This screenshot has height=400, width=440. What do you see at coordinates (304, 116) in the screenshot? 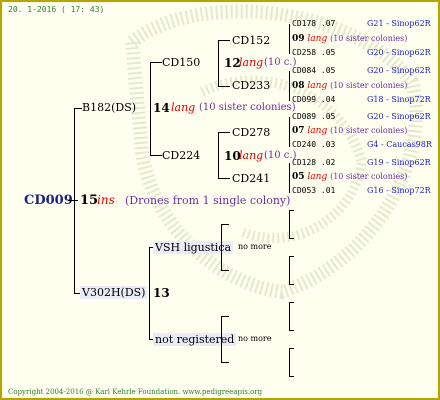
I see `leaf-id: CD089` at bounding box center [304, 116].